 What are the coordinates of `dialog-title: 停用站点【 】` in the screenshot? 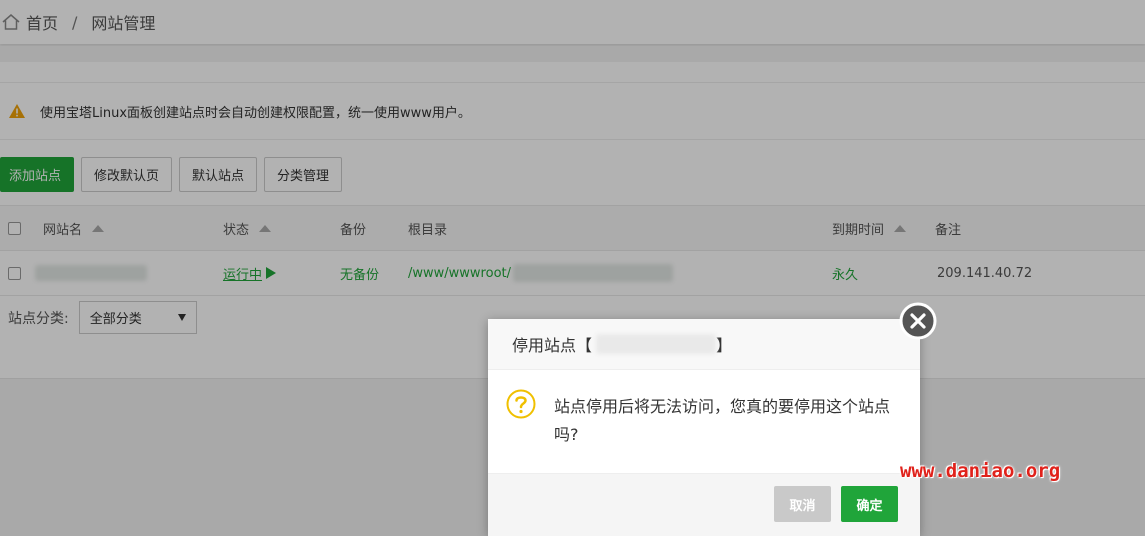 It's located at (704, 344).